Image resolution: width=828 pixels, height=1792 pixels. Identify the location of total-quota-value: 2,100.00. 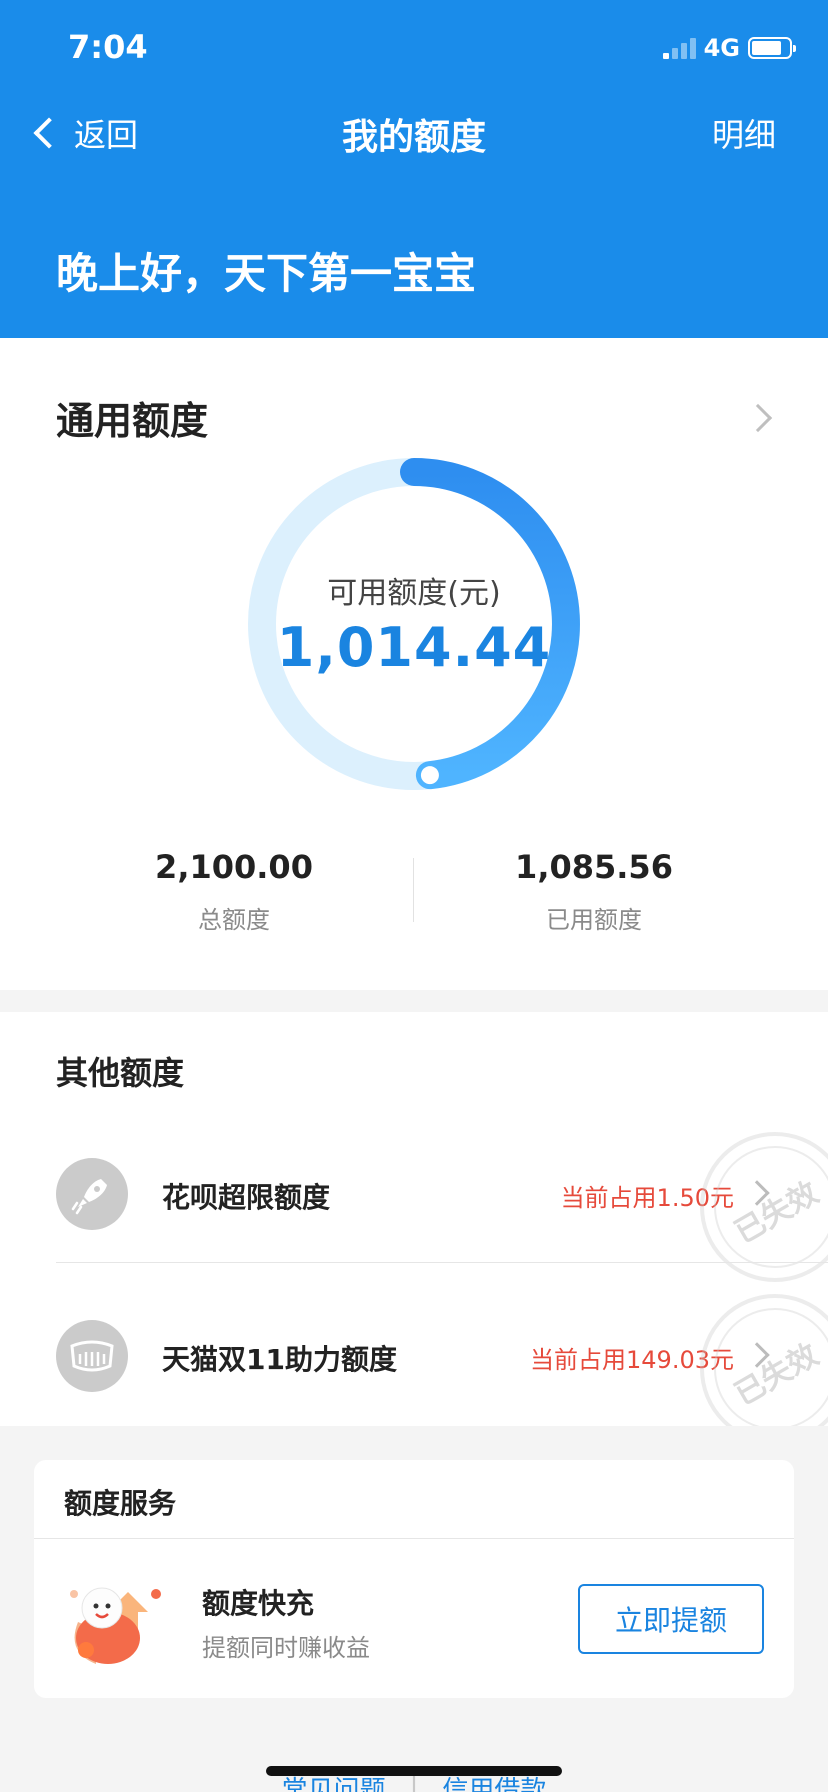
(234, 867).